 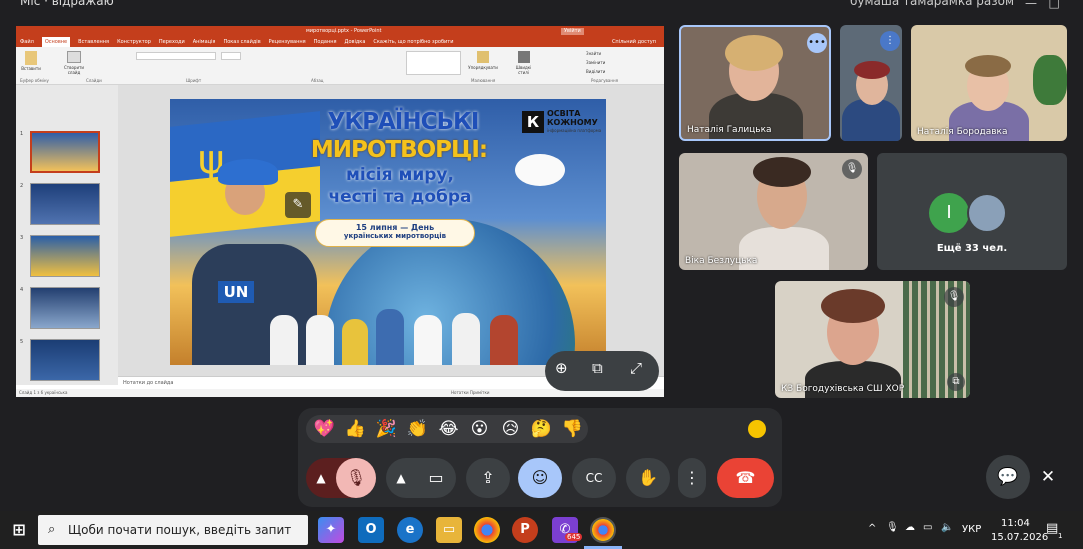 I want to click on more-options-button: ⋮, so click(x=692, y=478).